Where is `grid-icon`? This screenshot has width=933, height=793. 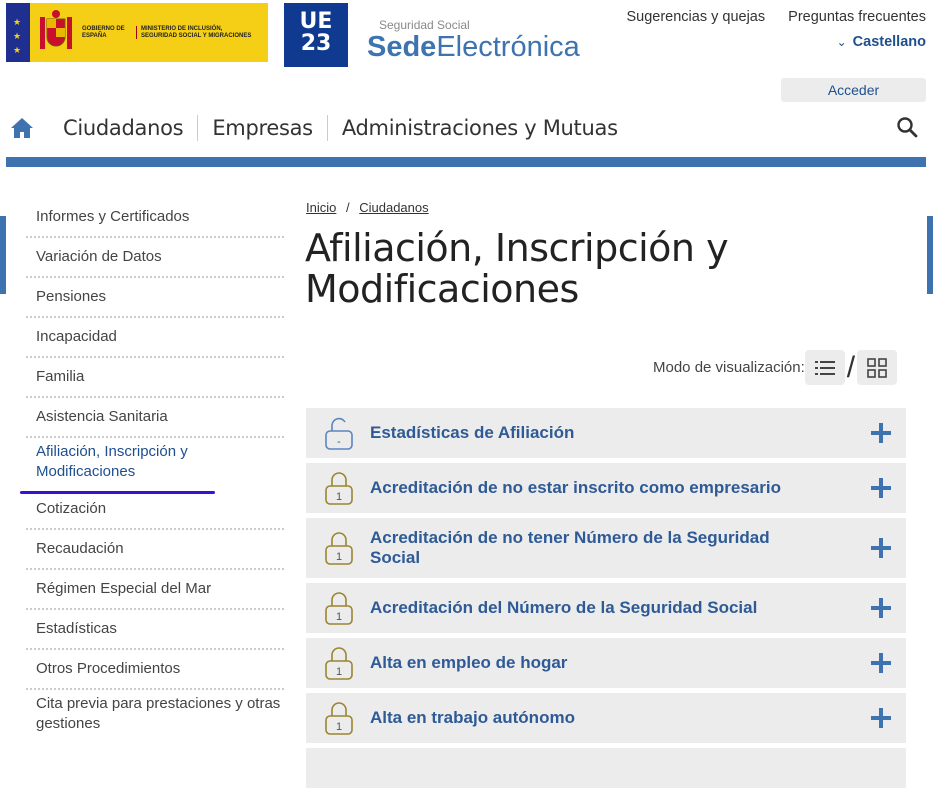 grid-icon is located at coordinates (877, 367).